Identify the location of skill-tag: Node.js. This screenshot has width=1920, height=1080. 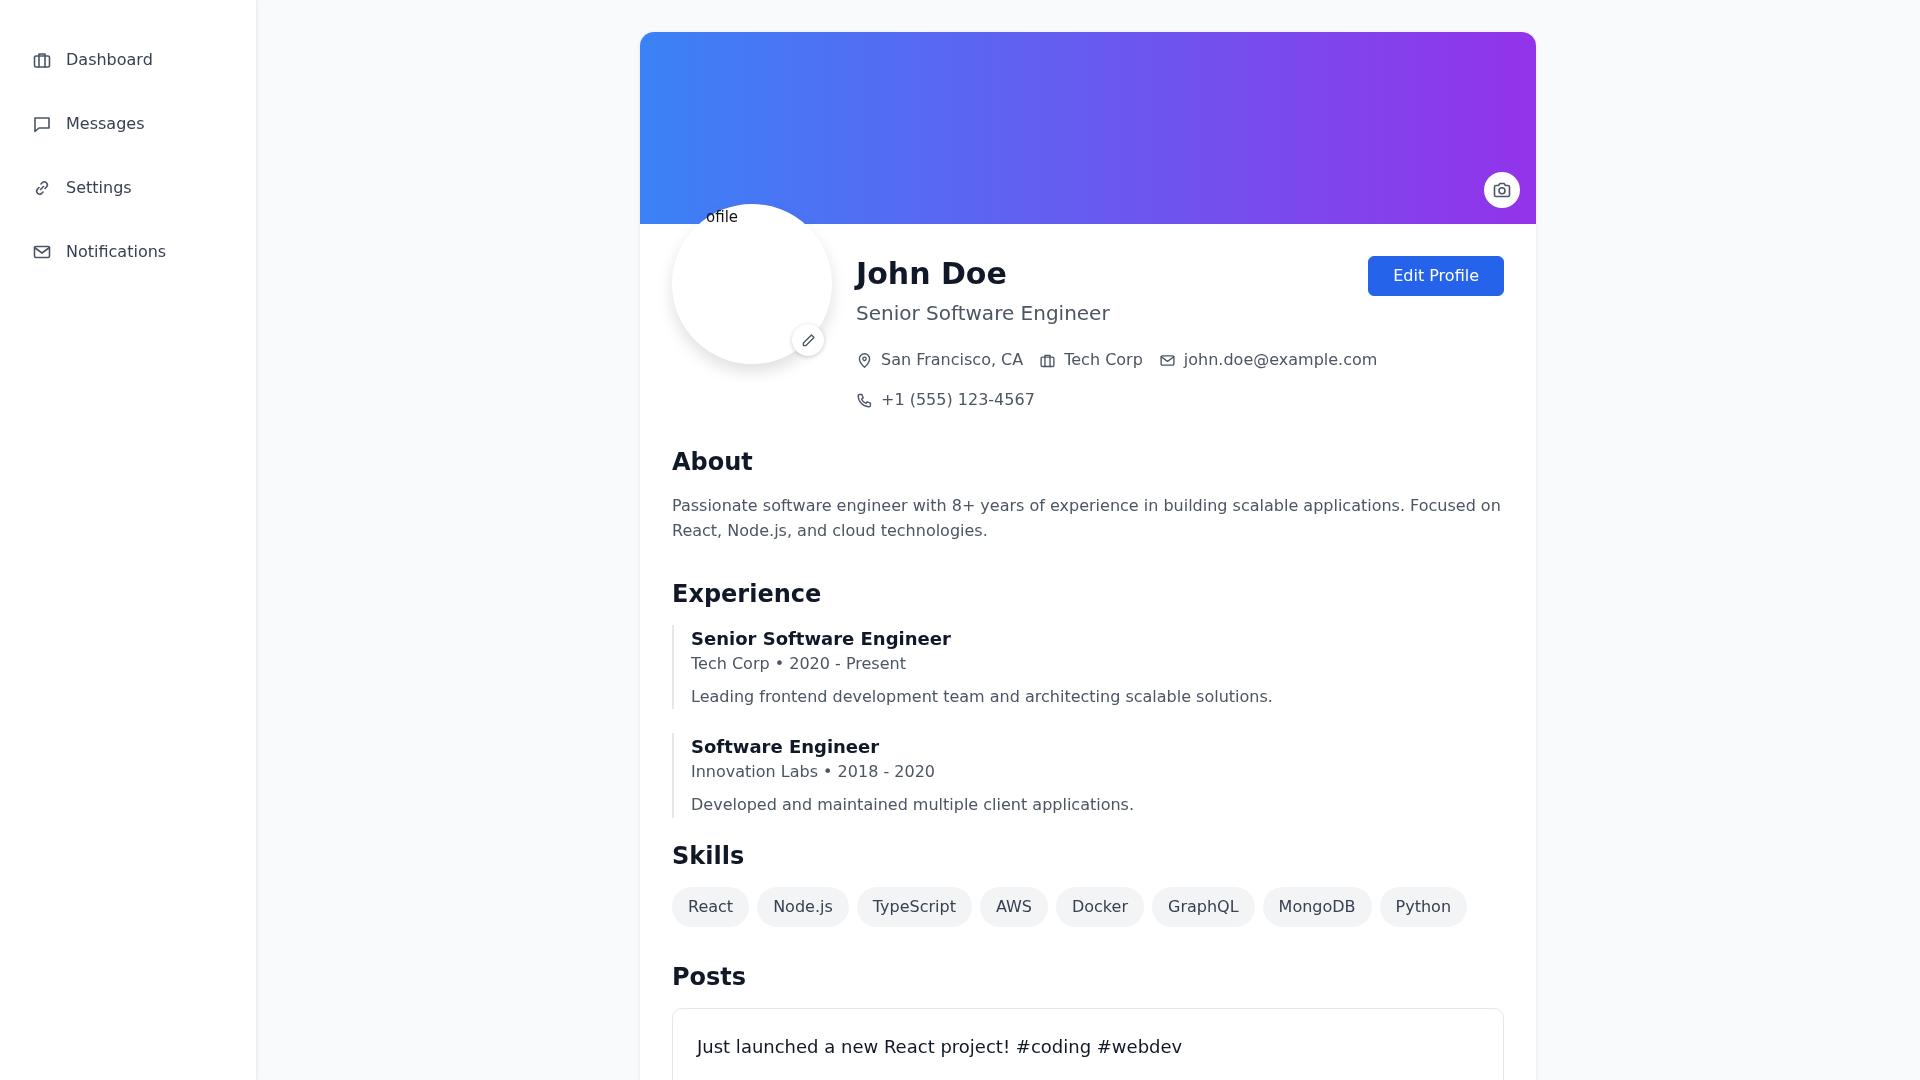
(803, 906).